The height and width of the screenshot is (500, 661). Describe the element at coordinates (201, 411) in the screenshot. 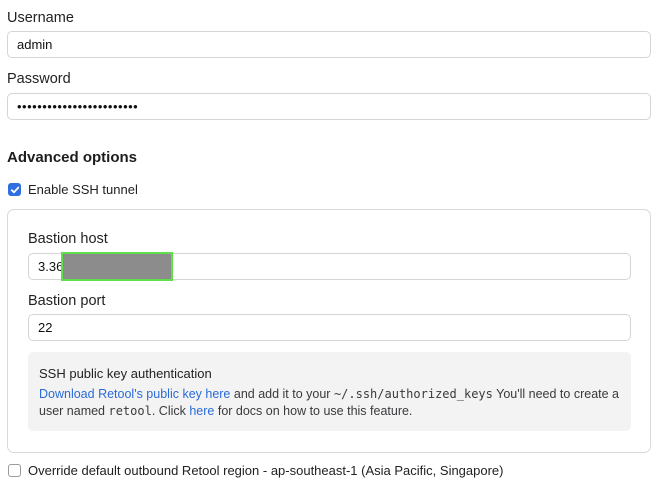

I see `docs-here-link: here` at that location.